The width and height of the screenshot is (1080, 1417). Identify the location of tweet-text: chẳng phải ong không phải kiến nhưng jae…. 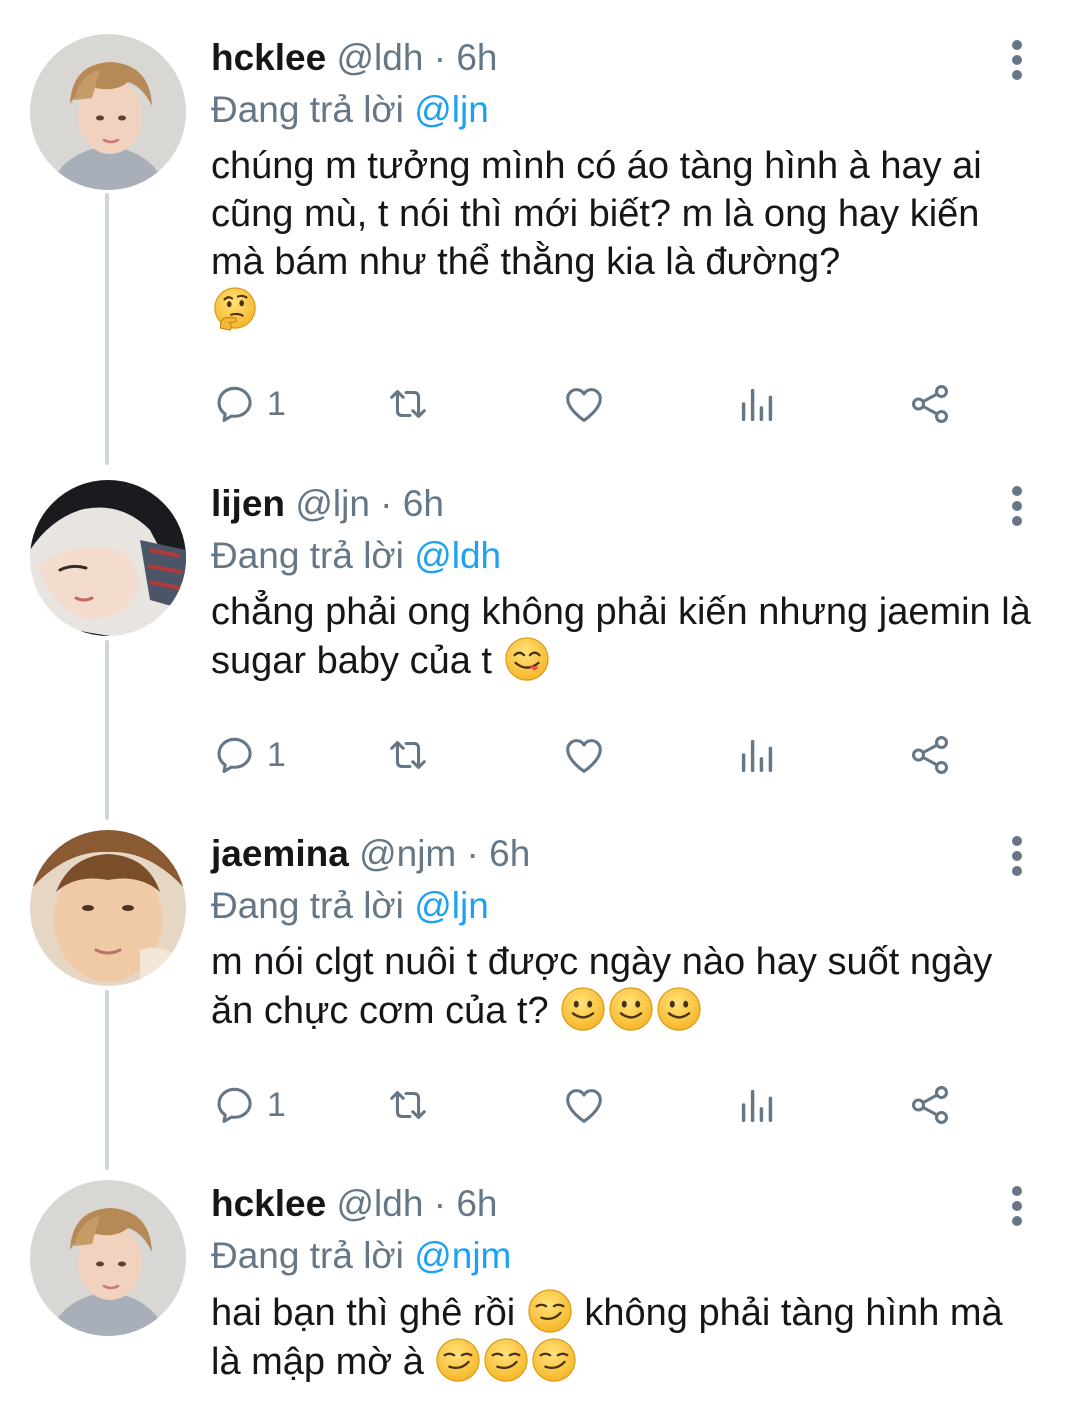
(621, 636).